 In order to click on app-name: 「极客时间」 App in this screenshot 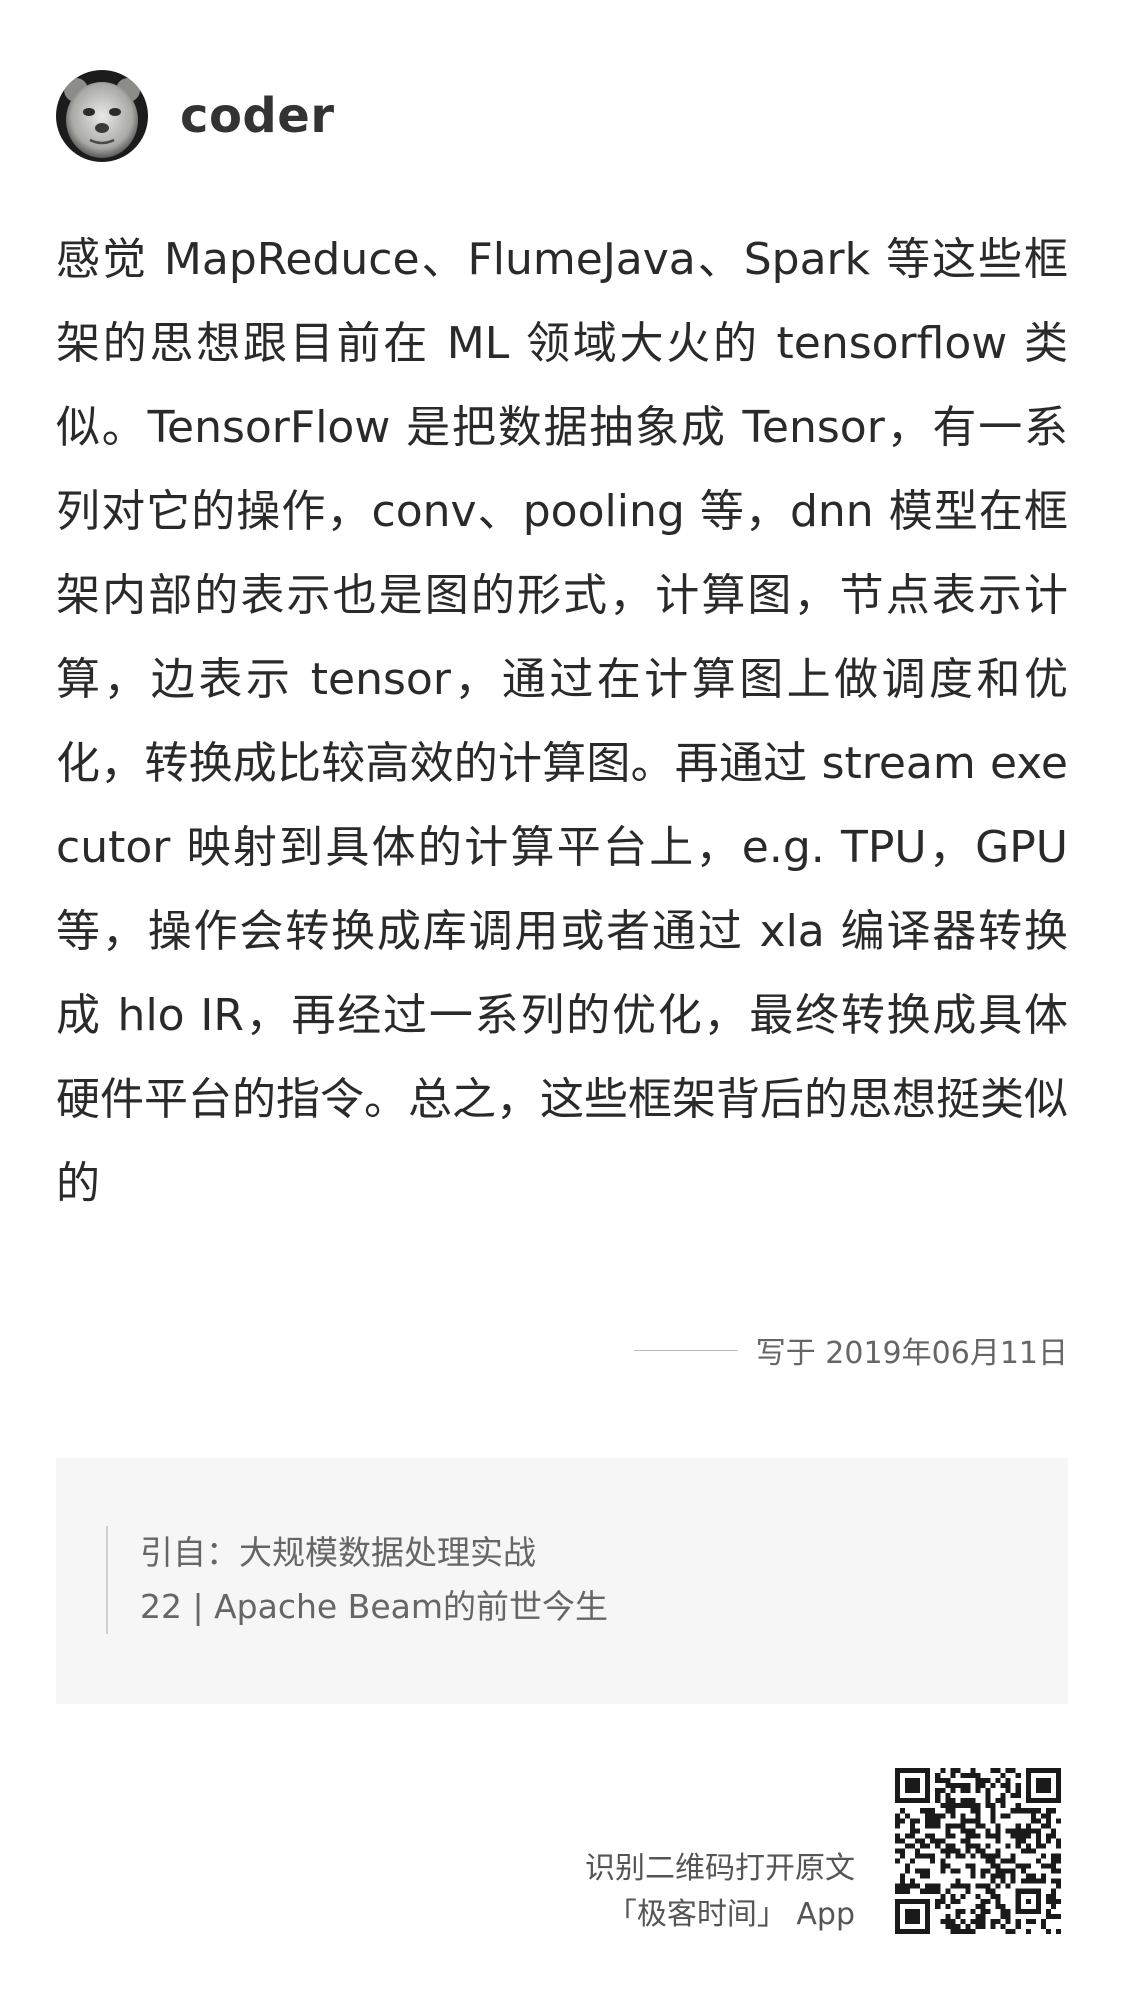, I will do `click(730, 1914)`.